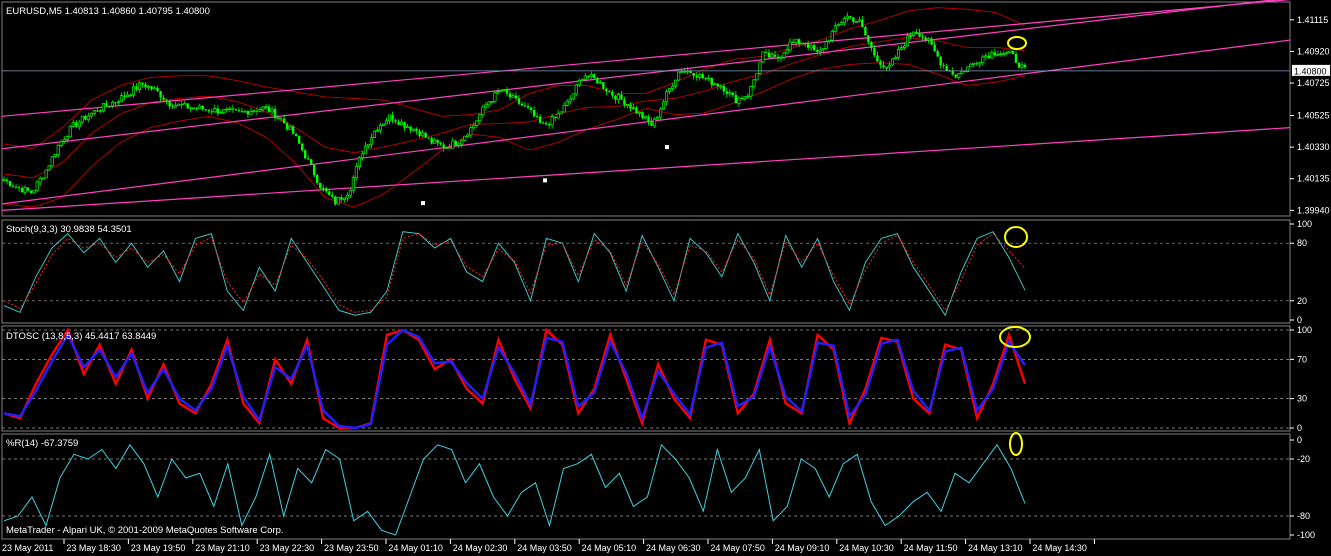 The height and width of the screenshot is (556, 1331). Describe the element at coordinates (1313, 179) in the screenshot. I see `price-tick-label: 1.40135` at that location.